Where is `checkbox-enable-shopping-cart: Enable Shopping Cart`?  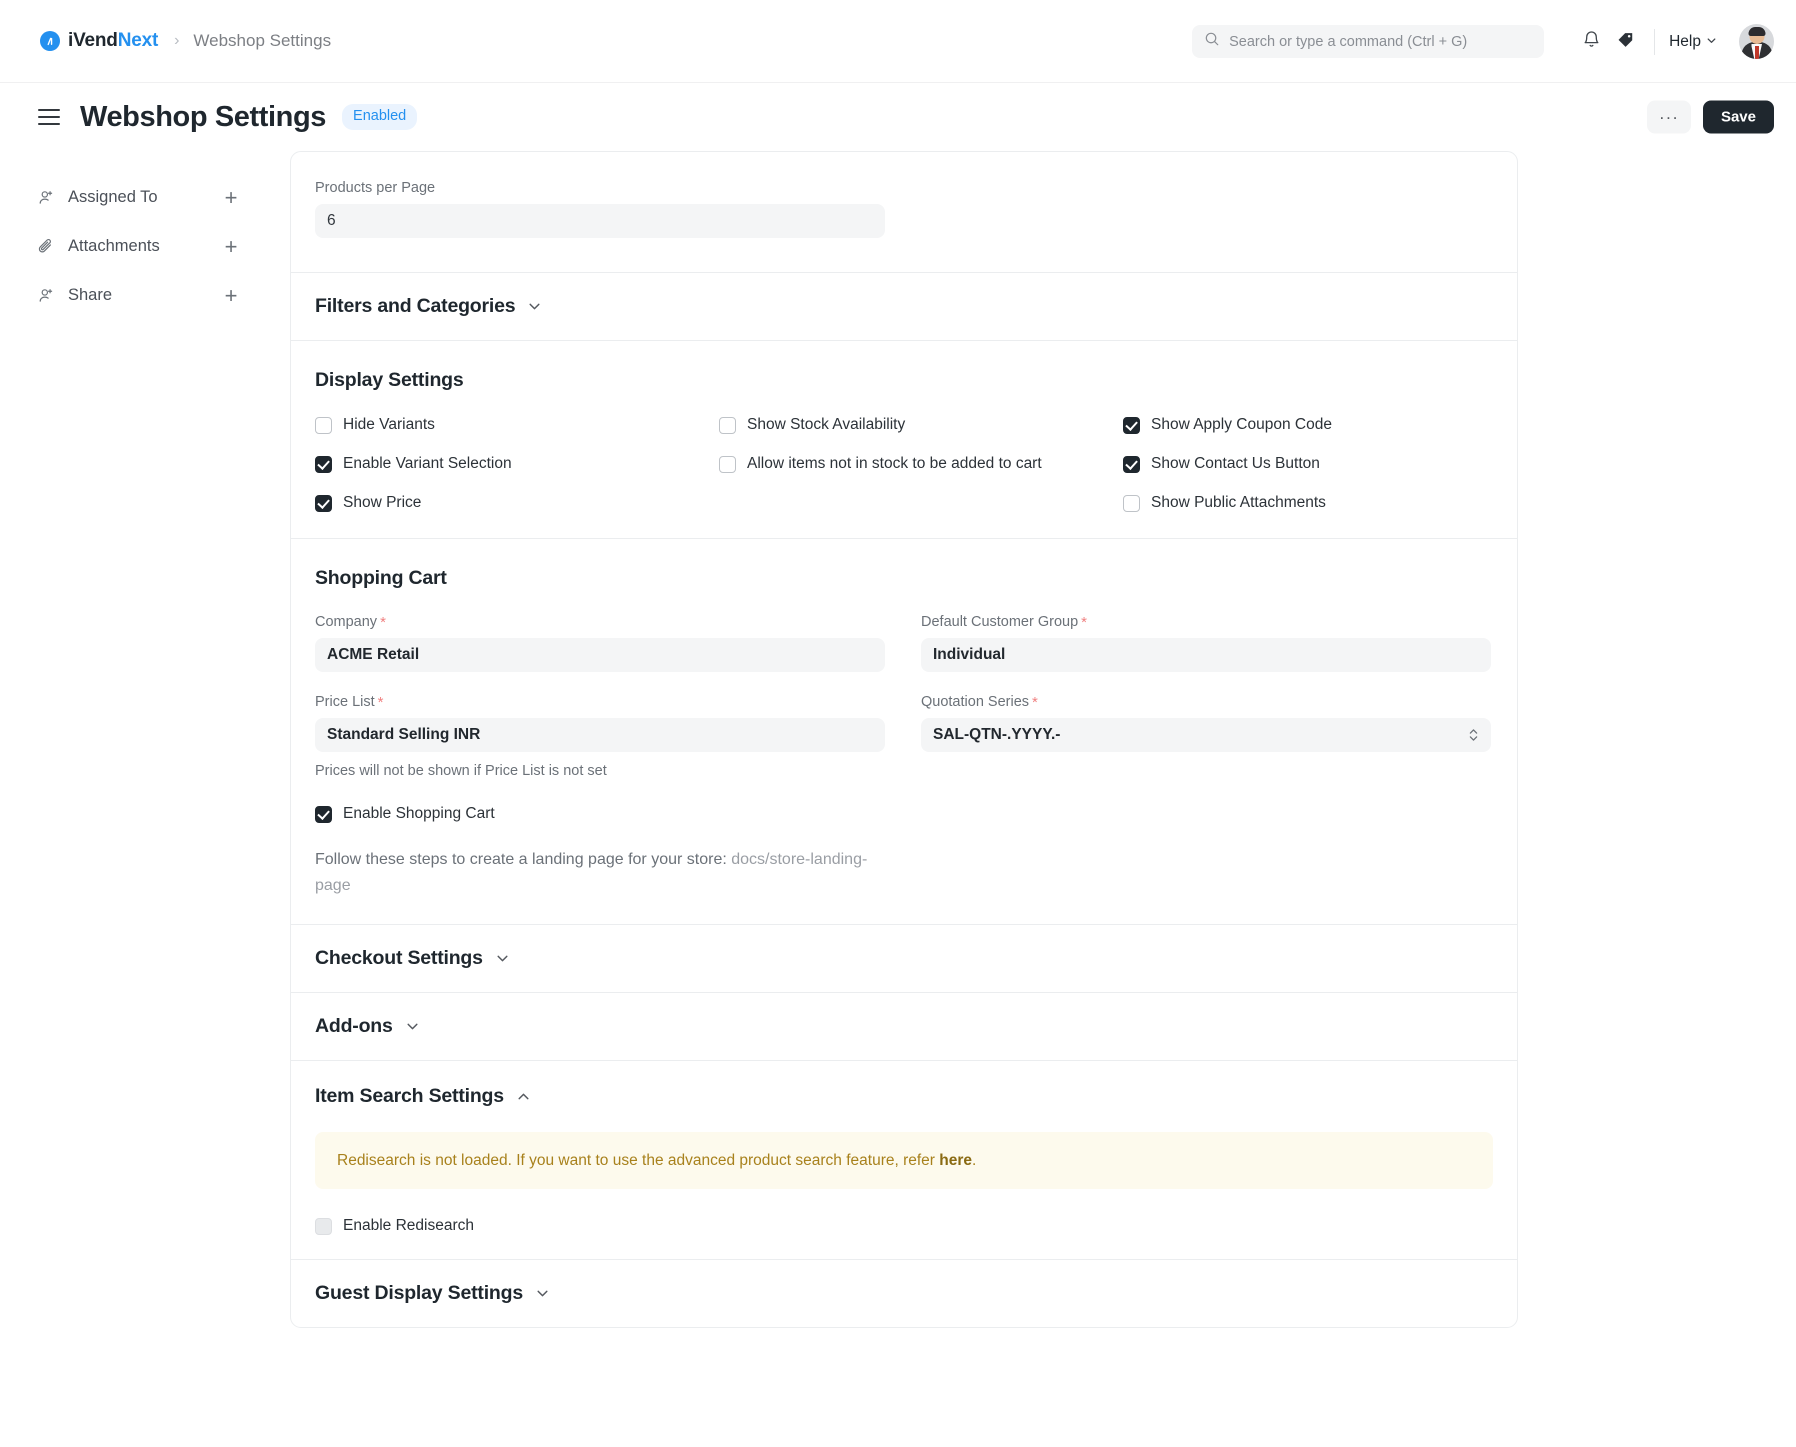
checkbox-enable-shopping-cart: Enable Shopping Cart is located at coordinates (904, 814).